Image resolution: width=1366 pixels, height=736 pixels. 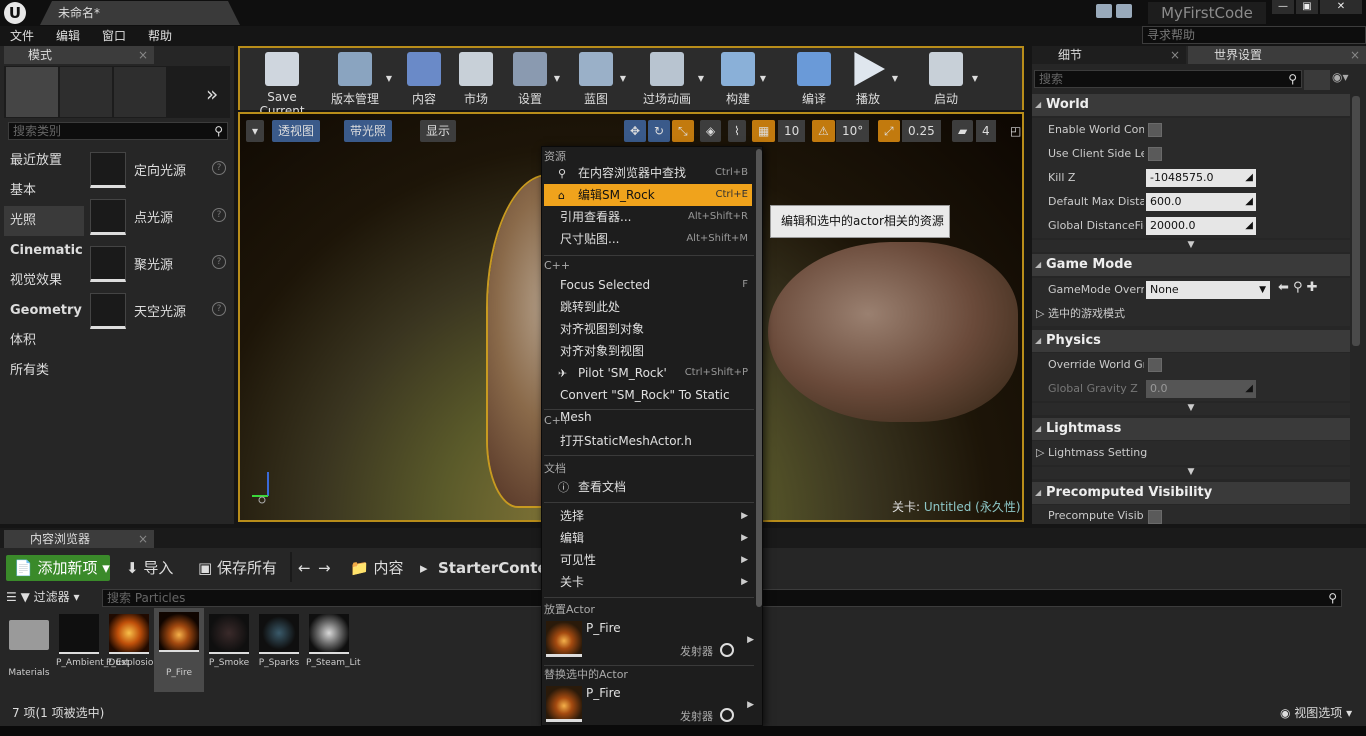 I want to click on asset-tile: P_Steam_Lit, so click(x=333, y=639).